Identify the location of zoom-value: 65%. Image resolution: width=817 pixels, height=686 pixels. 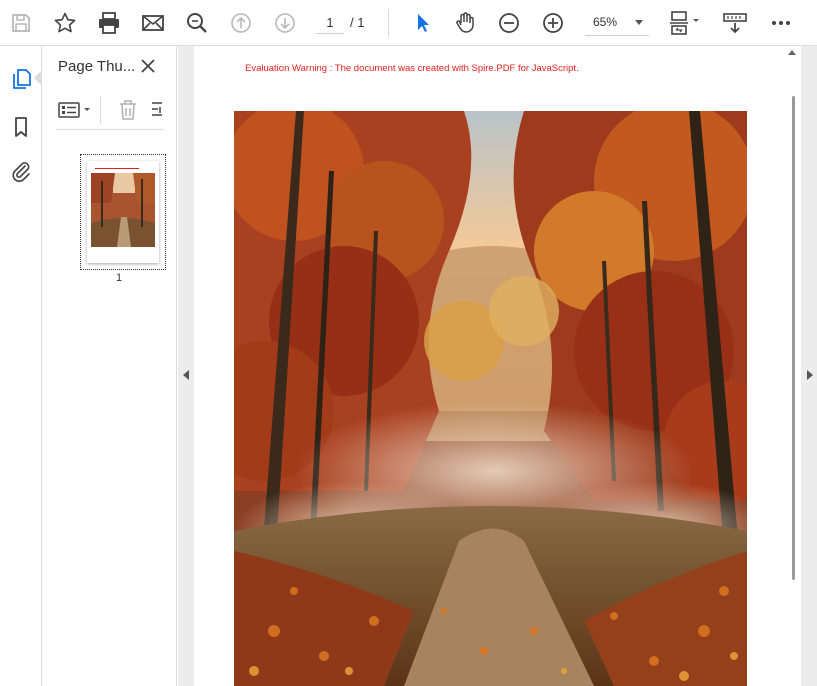
(605, 22).